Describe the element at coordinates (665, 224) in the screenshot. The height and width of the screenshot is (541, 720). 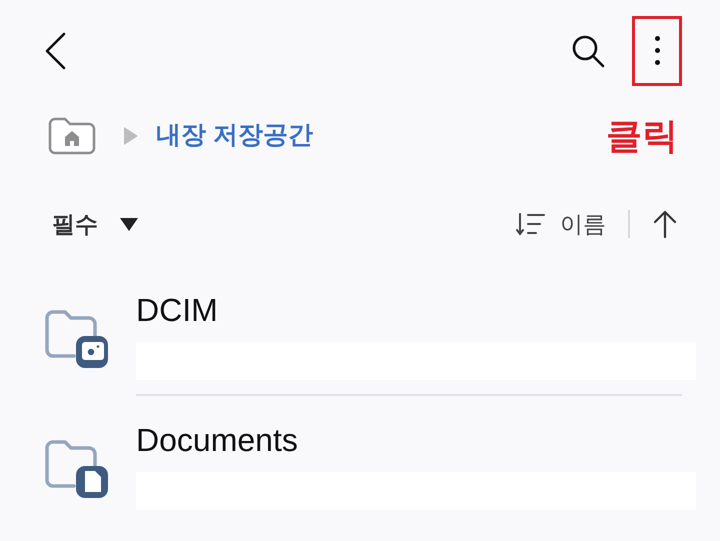
I see `sort-direction-button` at that location.